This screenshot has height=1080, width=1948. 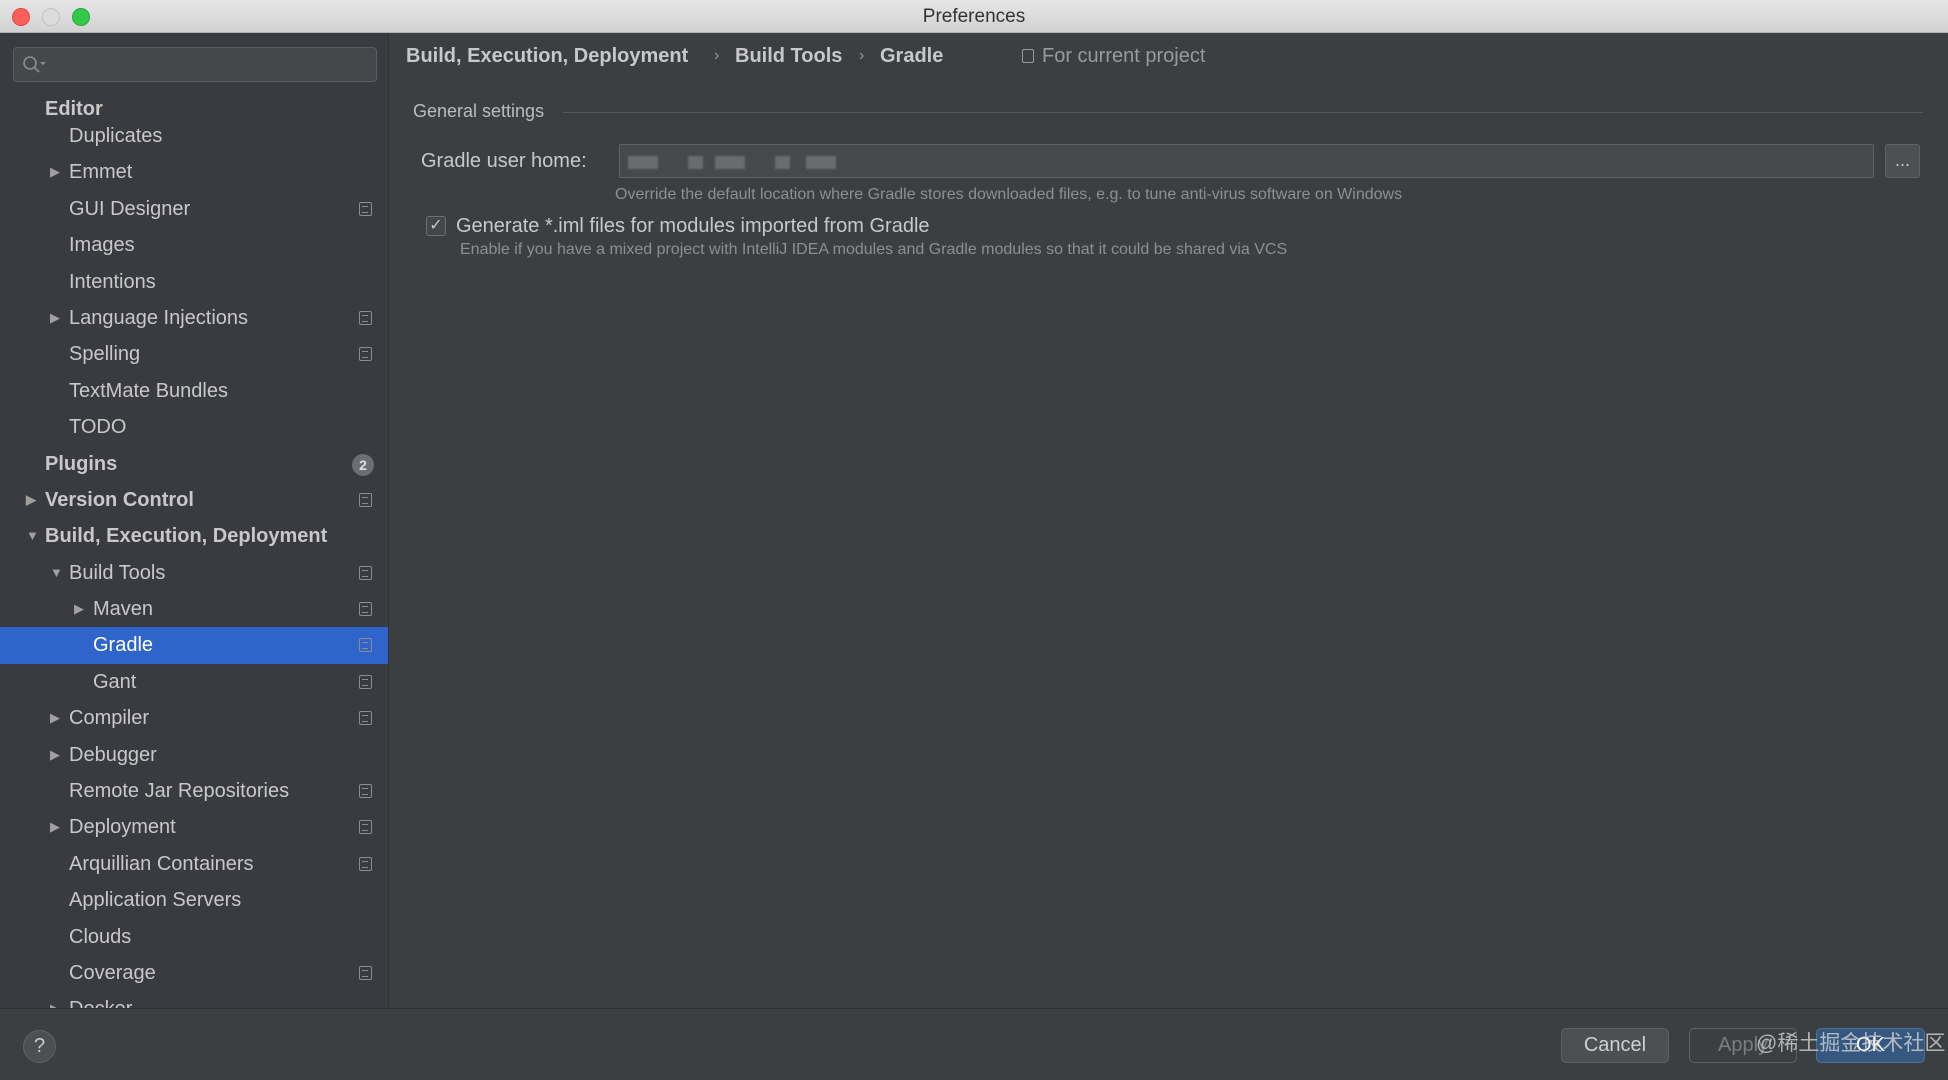 I want to click on sidebar-item-version-control: ▶ Version Control, so click(x=194, y=500).